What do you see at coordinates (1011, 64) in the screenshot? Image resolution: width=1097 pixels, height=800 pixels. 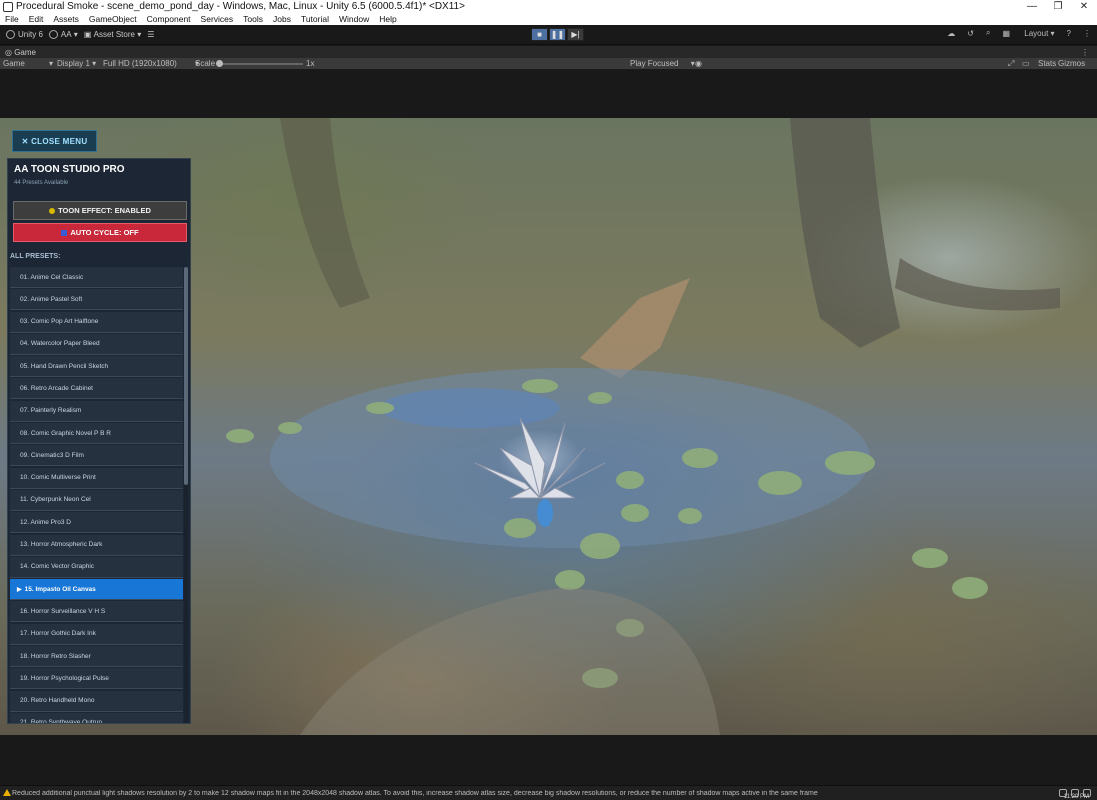 I see `aspect-icon: ⤢` at bounding box center [1011, 64].